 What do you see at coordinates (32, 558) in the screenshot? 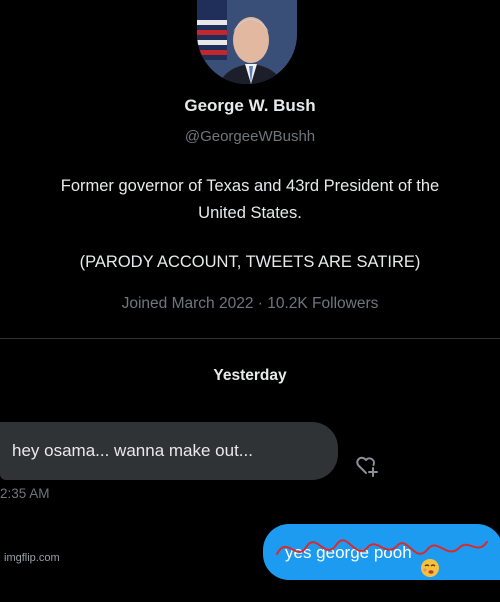
I see `watermark: imgflip.com` at bounding box center [32, 558].